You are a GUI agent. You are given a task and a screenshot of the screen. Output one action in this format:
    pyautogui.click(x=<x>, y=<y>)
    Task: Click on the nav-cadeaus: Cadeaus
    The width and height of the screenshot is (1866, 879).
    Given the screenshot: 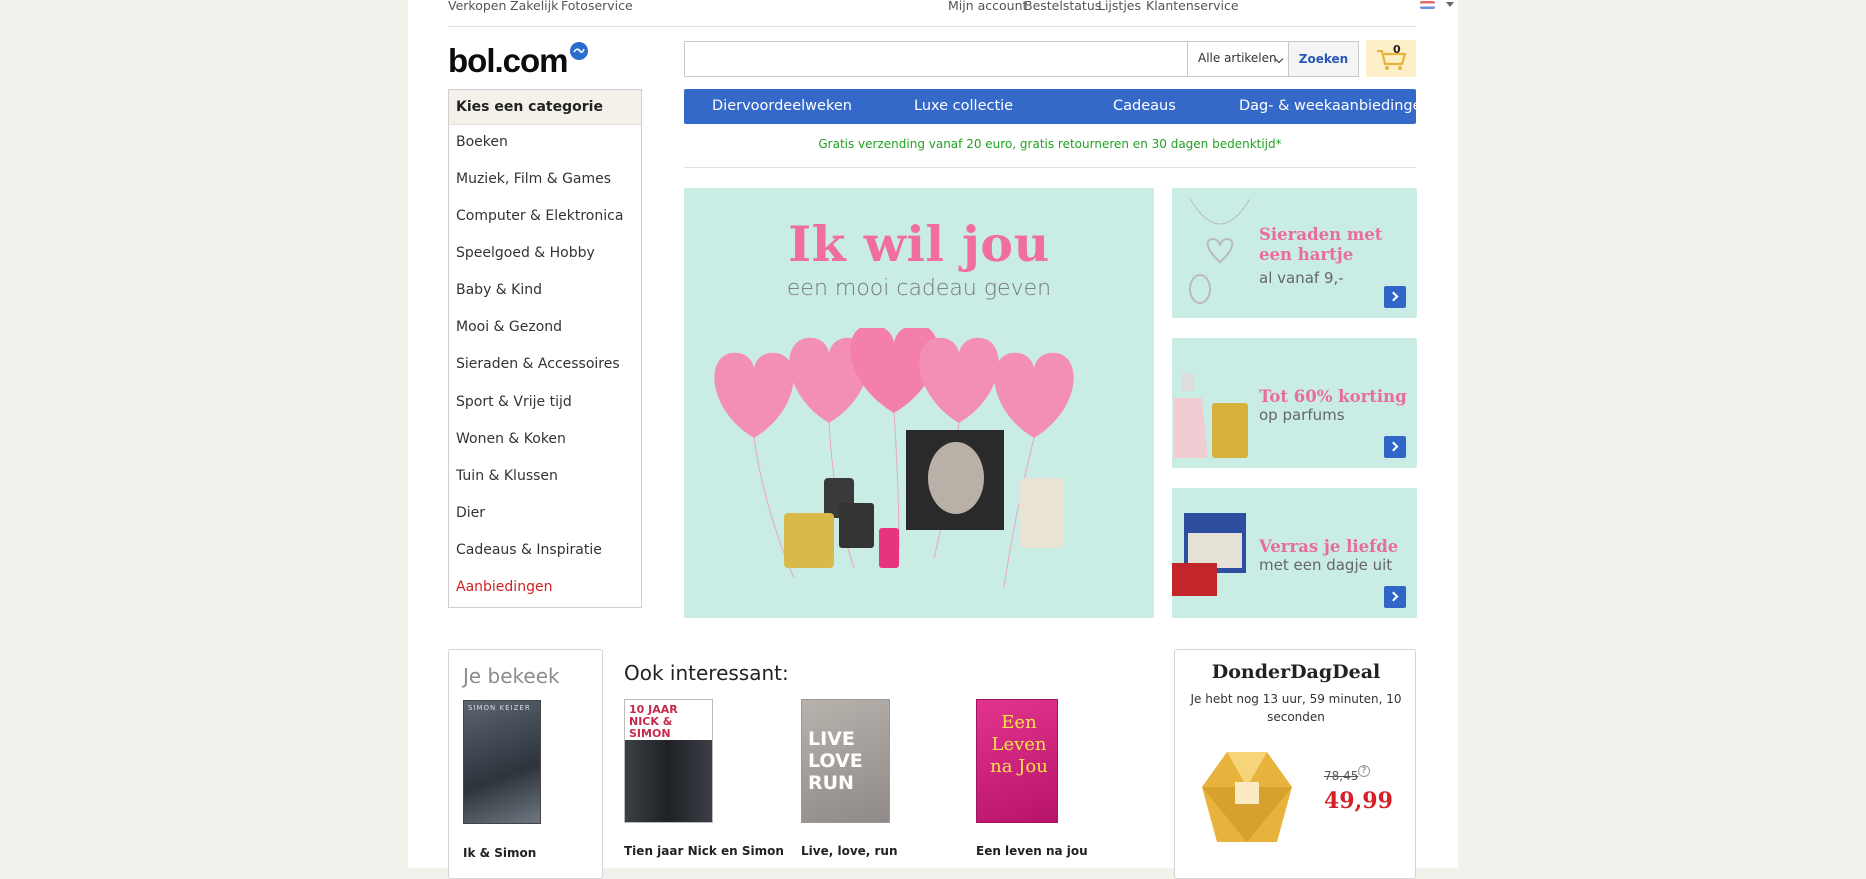 What is the action you would take?
    pyautogui.click(x=1144, y=106)
    